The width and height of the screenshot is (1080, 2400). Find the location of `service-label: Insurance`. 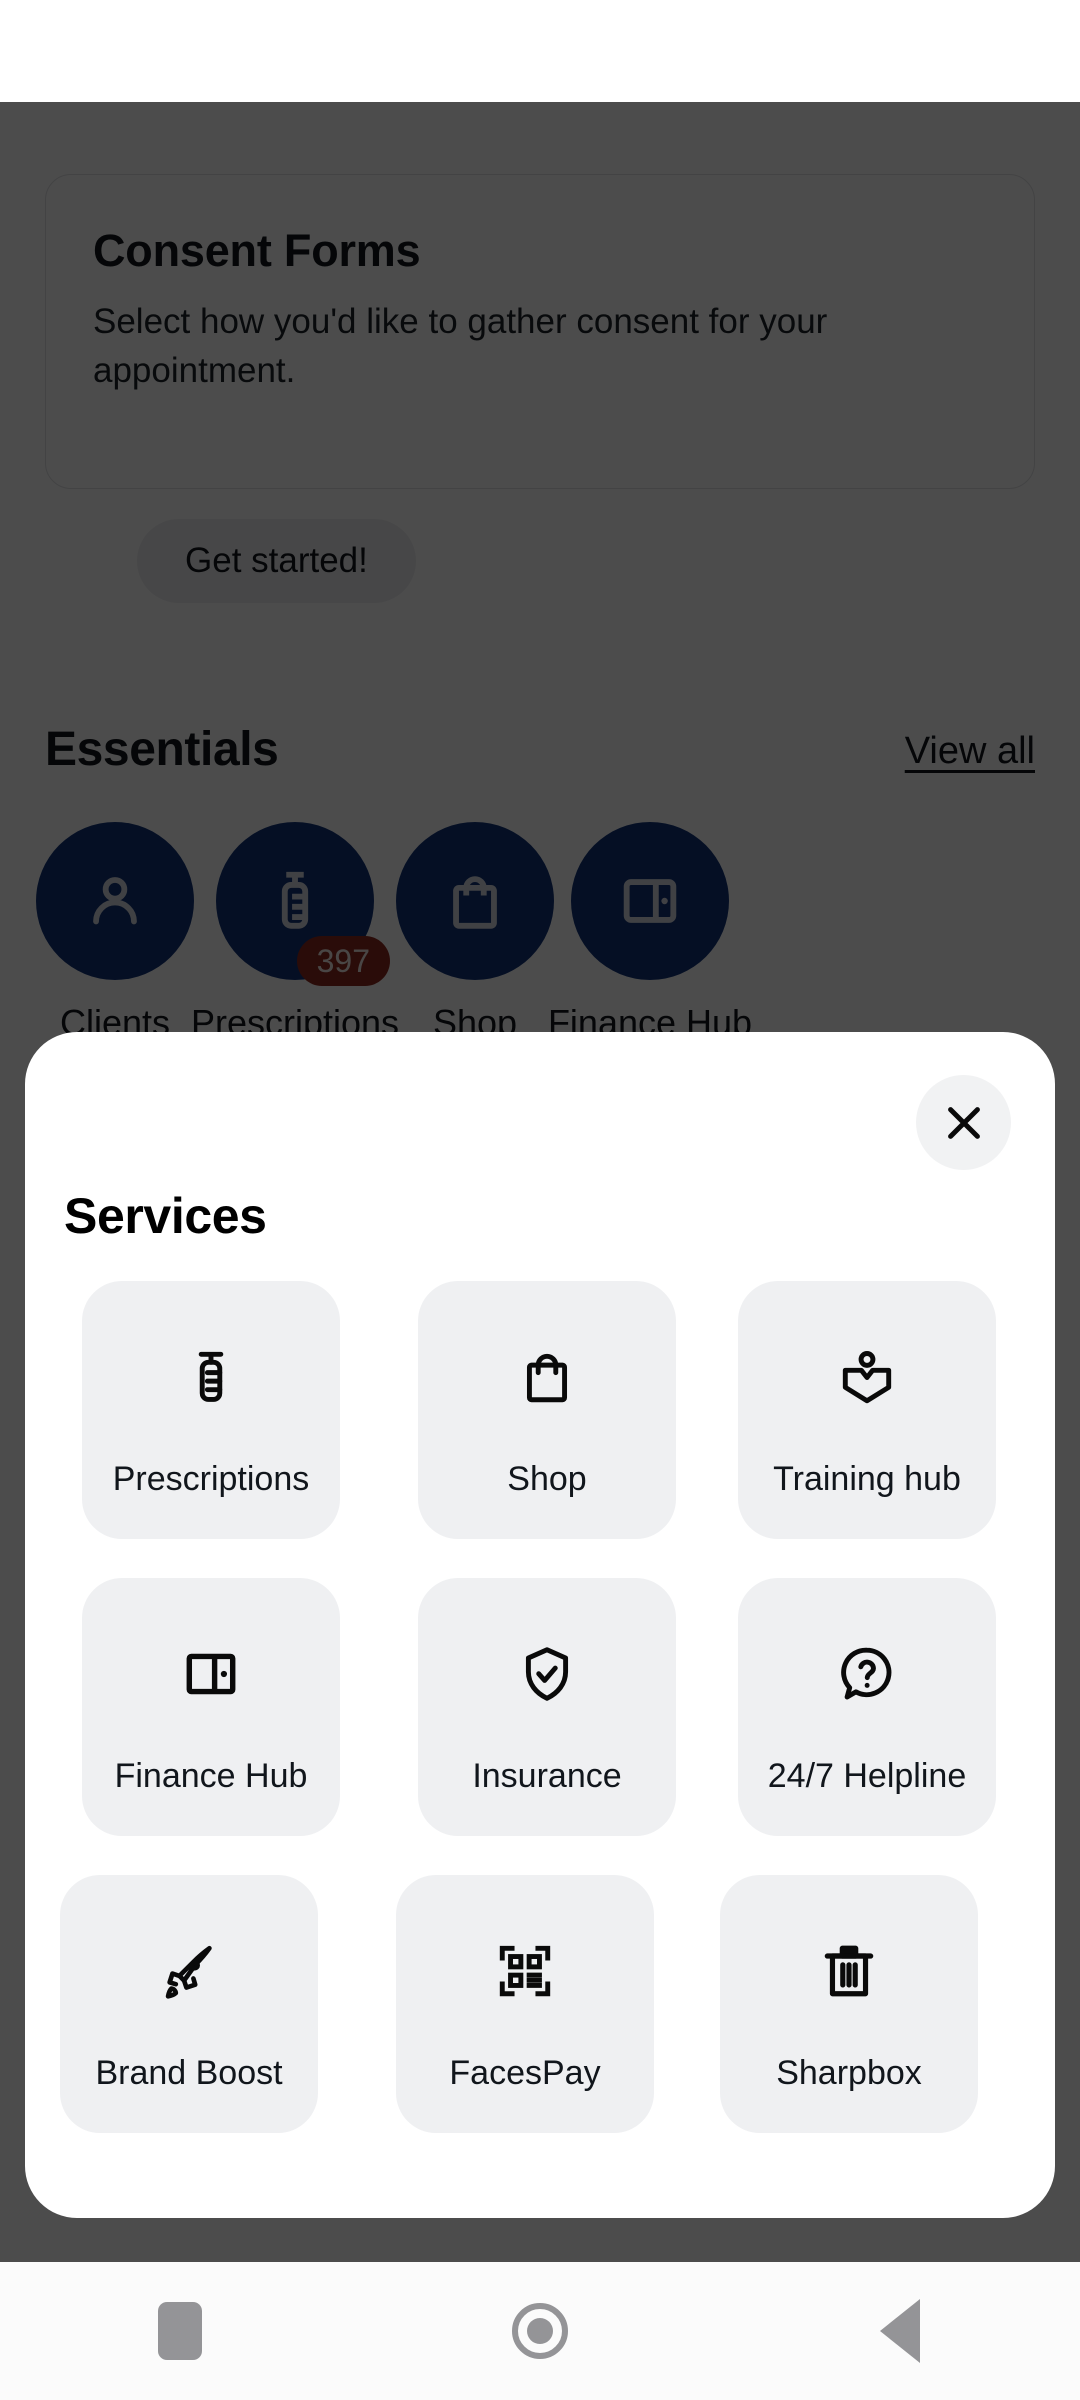

service-label: Insurance is located at coordinates (547, 1776).